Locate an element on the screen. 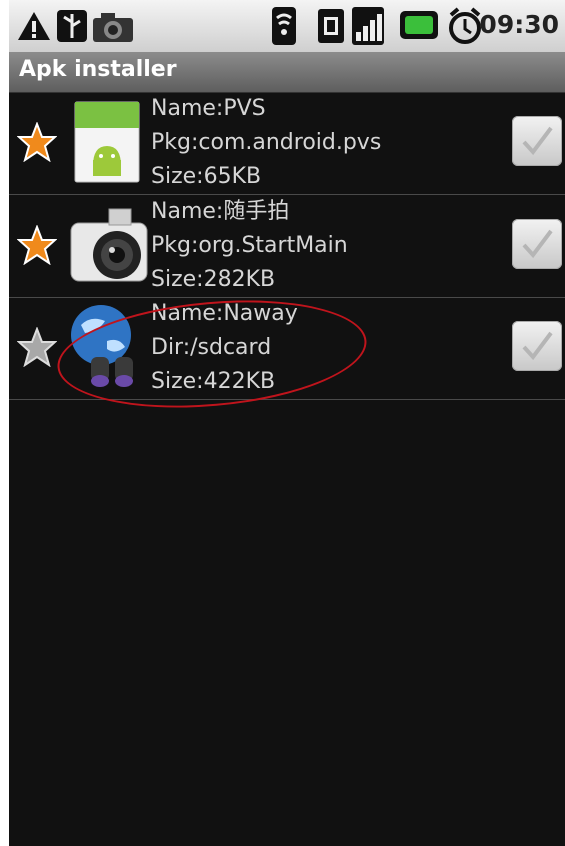 Image resolution: width=565 pixels, height=846 pixels. android-icon is located at coordinates (107, 142).